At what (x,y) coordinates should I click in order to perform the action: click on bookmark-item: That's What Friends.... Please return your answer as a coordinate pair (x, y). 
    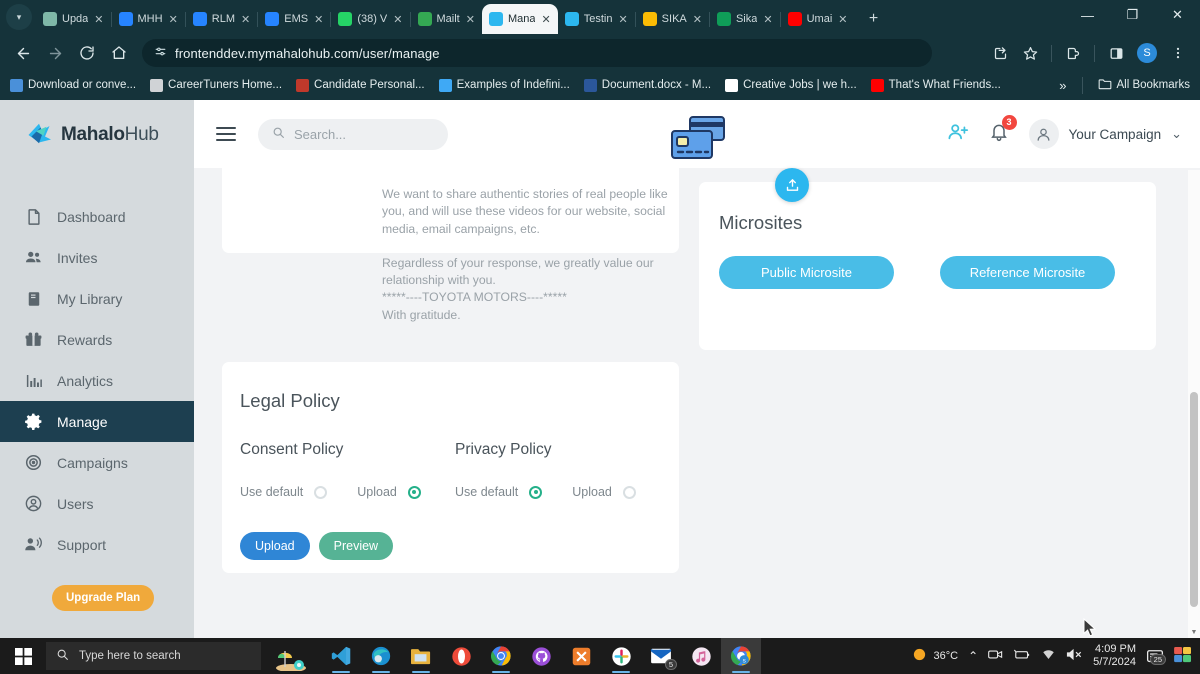
    Looking at the image, I should click on (935, 85).